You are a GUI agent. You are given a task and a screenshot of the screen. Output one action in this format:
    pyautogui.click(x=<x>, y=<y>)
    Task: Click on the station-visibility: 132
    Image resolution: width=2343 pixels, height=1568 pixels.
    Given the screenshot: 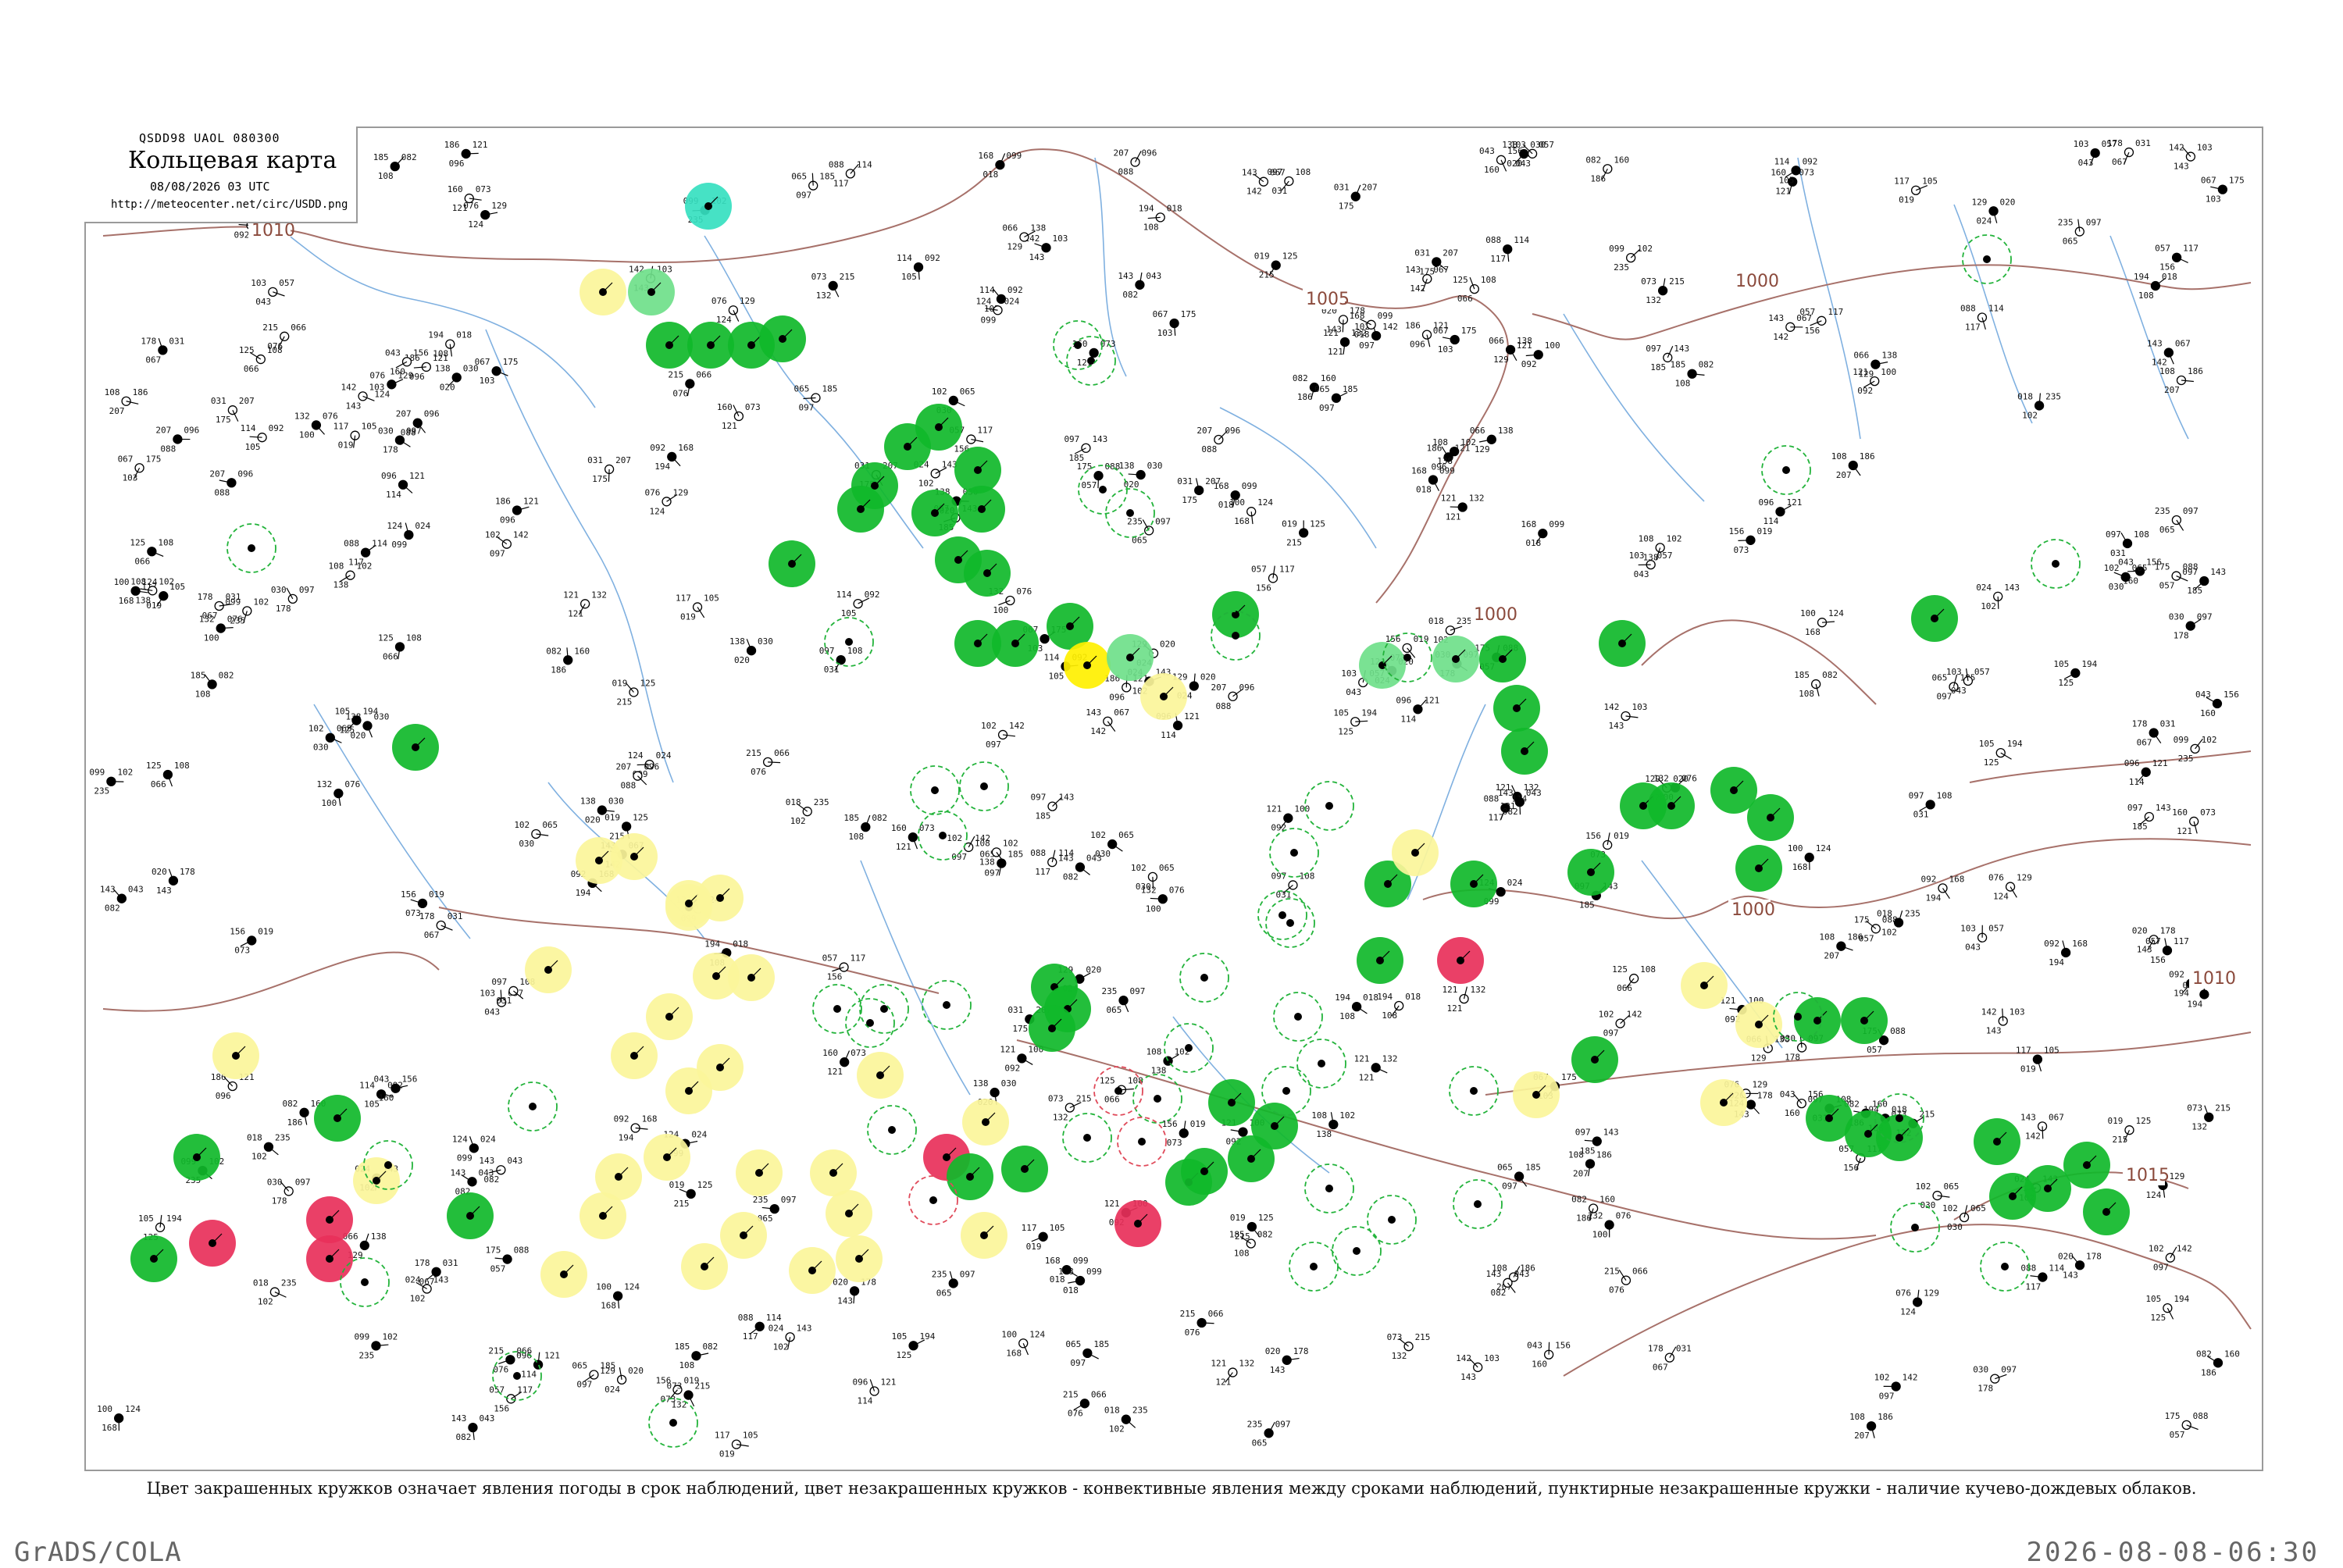 What is the action you would take?
    pyautogui.click(x=1399, y=1356)
    